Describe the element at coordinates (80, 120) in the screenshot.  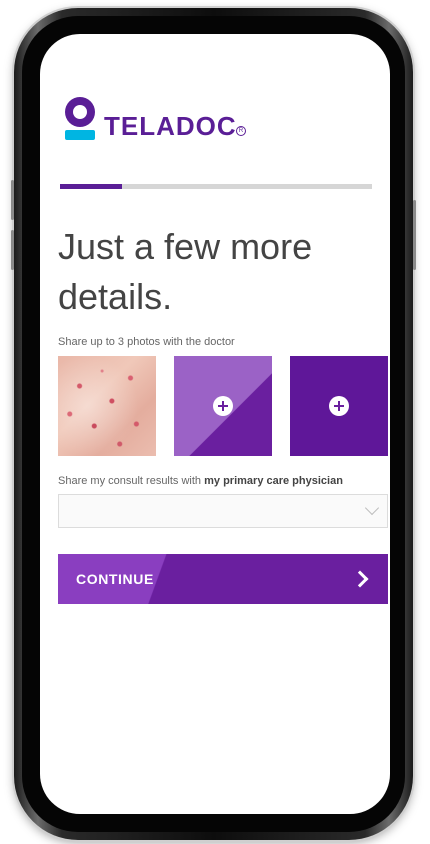
I see `teladoc-logo-icon` at that location.